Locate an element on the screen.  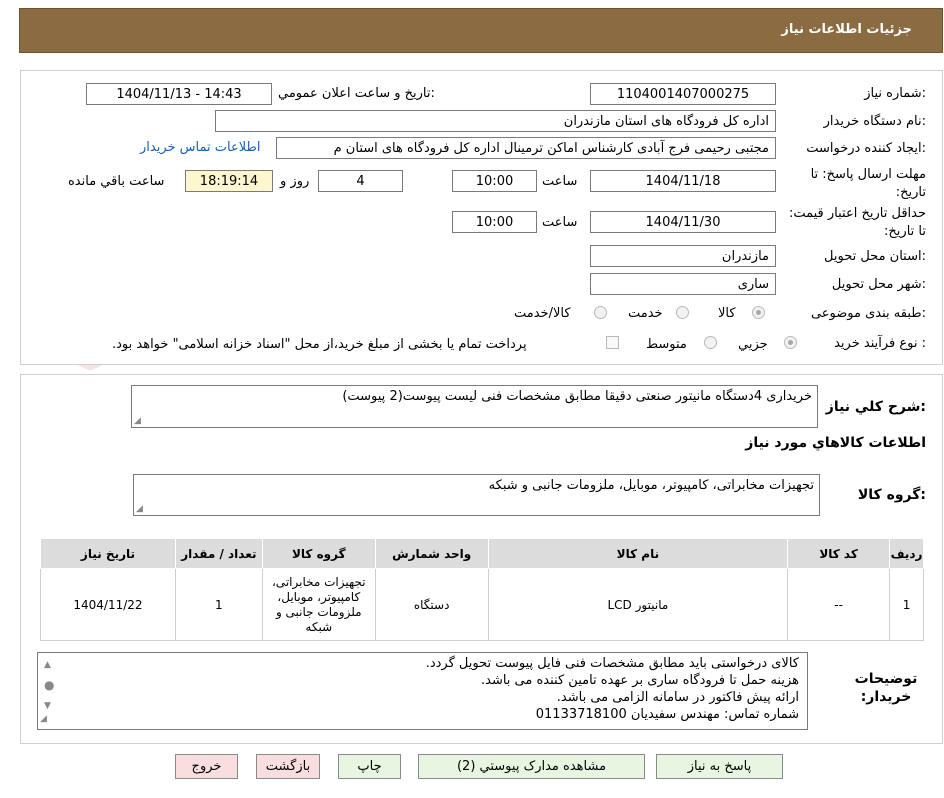
category-radio-goods is located at coordinates (758, 312).